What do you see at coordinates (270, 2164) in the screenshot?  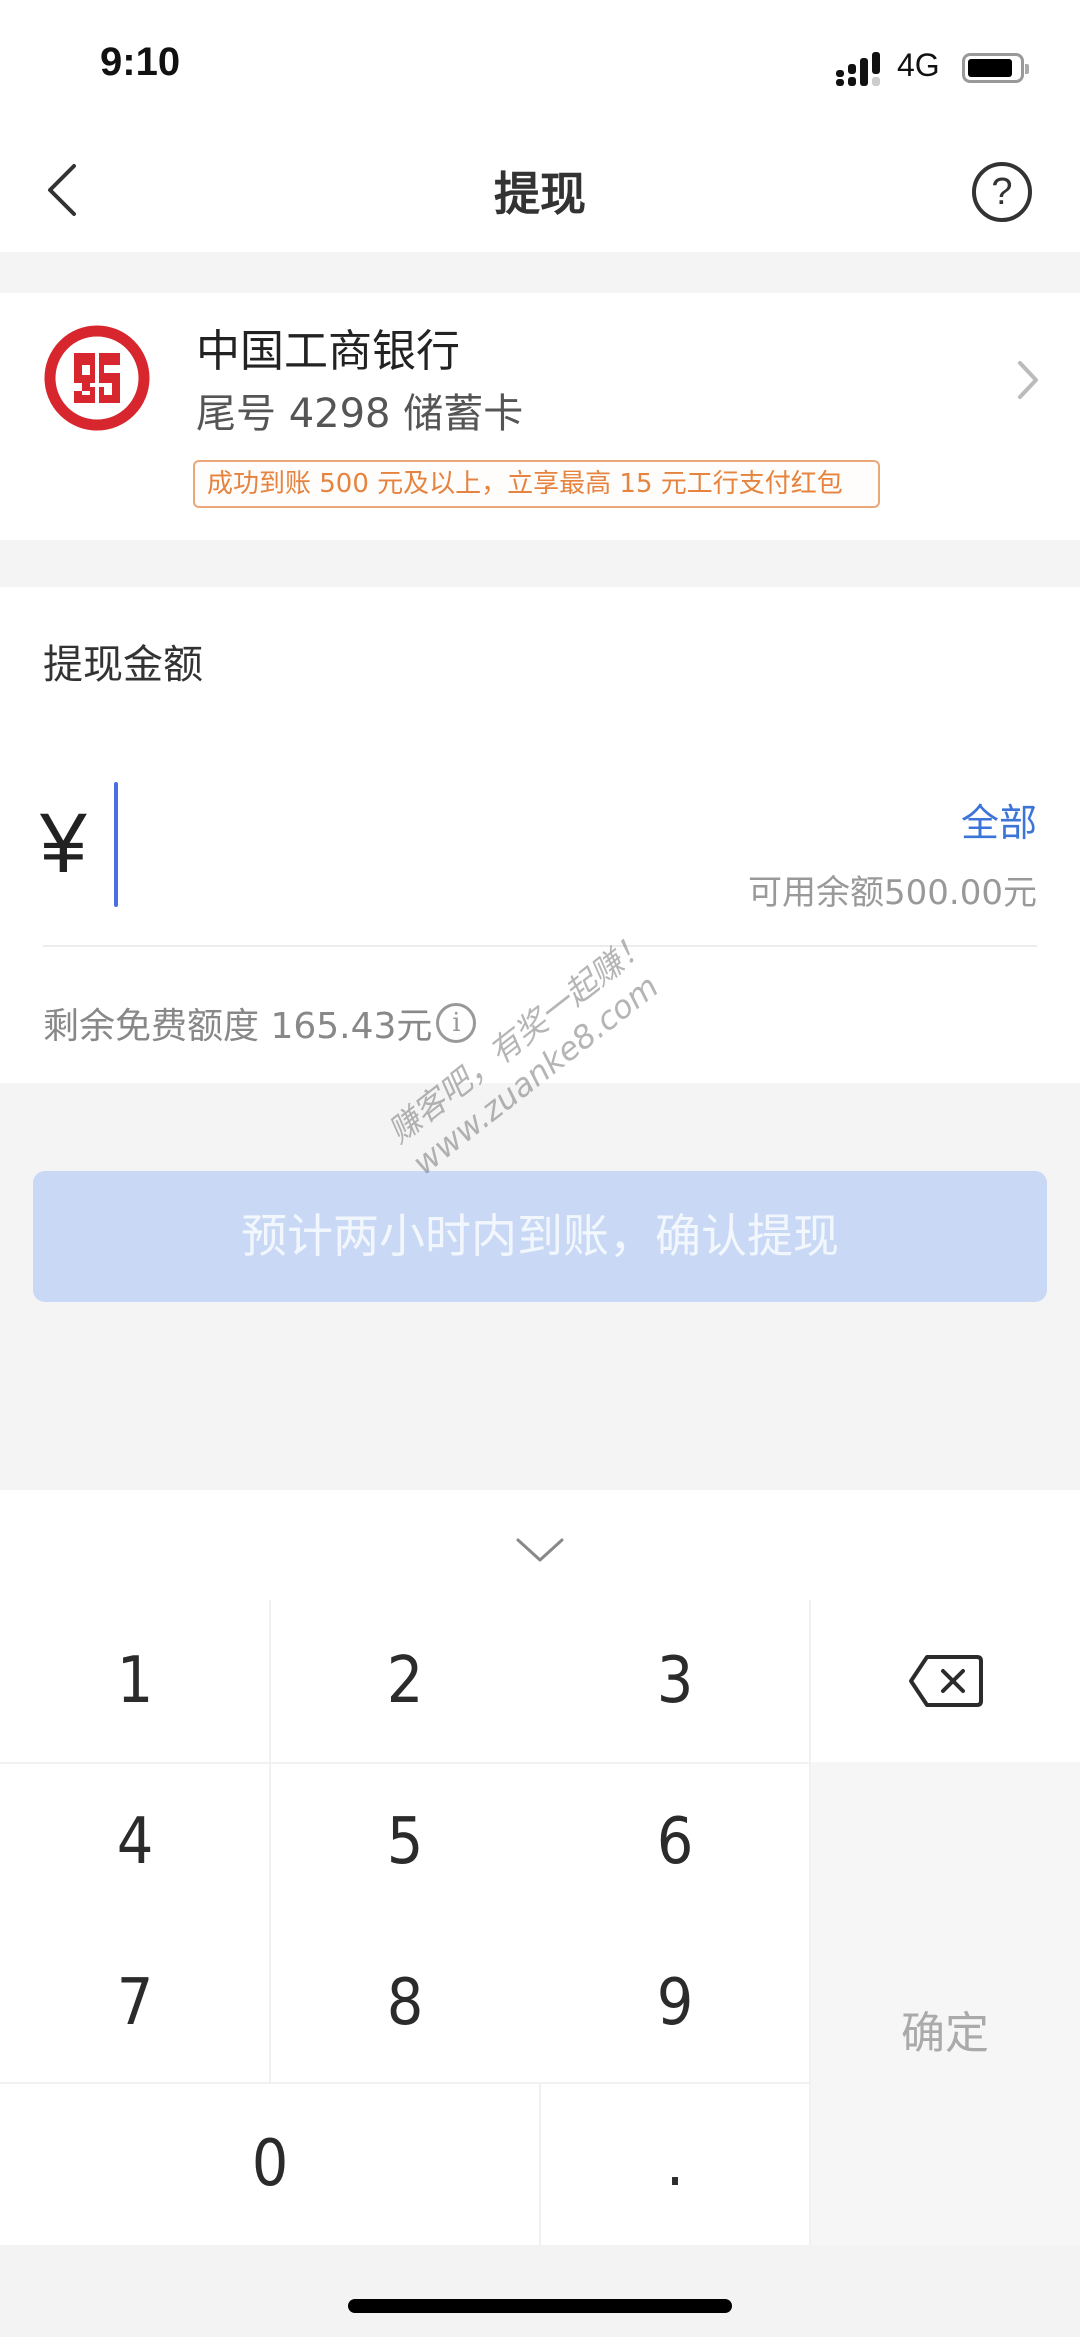 I see `key-0: 0` at bounding box center [270, 2164].